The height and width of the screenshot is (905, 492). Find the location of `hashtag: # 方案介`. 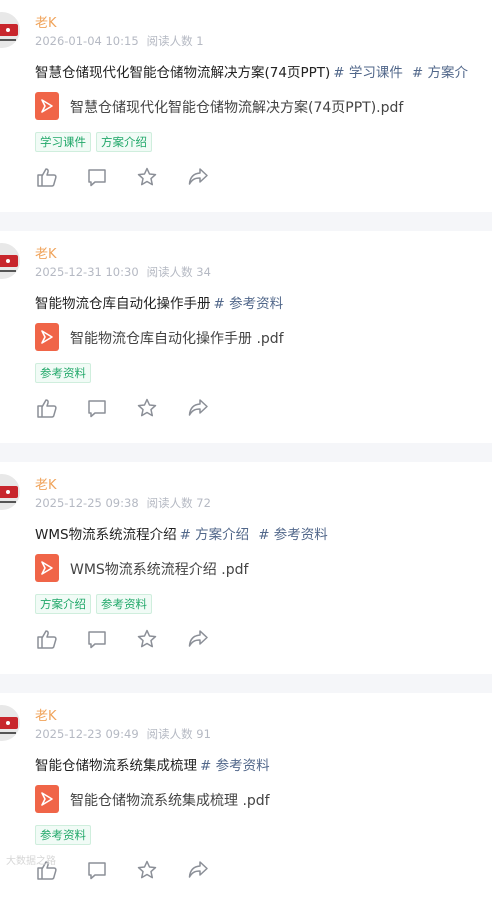

hashtag: # 方案介 is located at coordinates (440, 73).